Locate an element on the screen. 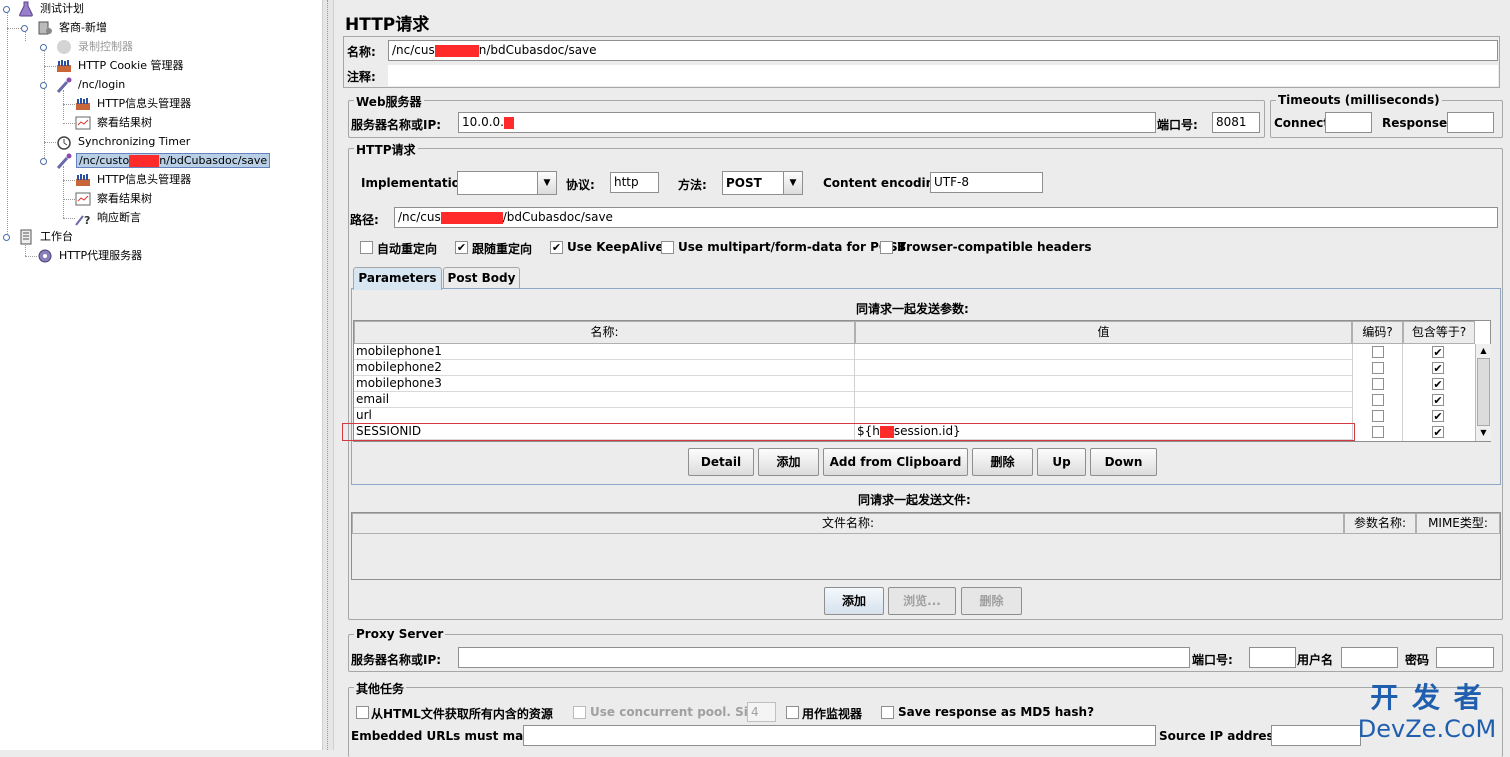  detail-button: Detail is located at coordinates (721, 462).